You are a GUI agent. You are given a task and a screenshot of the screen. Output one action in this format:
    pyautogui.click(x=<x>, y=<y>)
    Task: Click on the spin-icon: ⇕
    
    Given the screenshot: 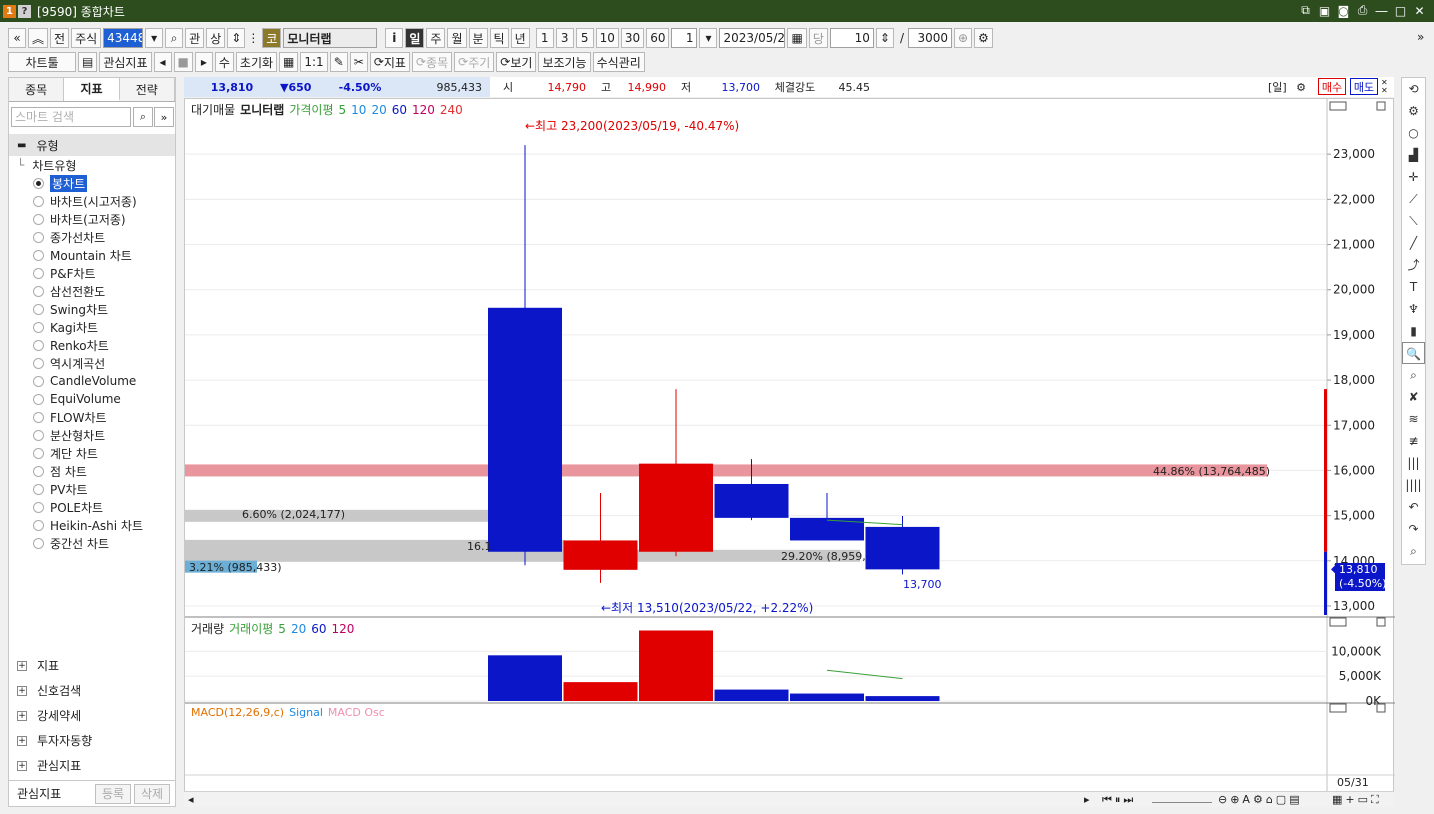 What is the action you would take?
    pyautogui.click(x=236, y=38)
    